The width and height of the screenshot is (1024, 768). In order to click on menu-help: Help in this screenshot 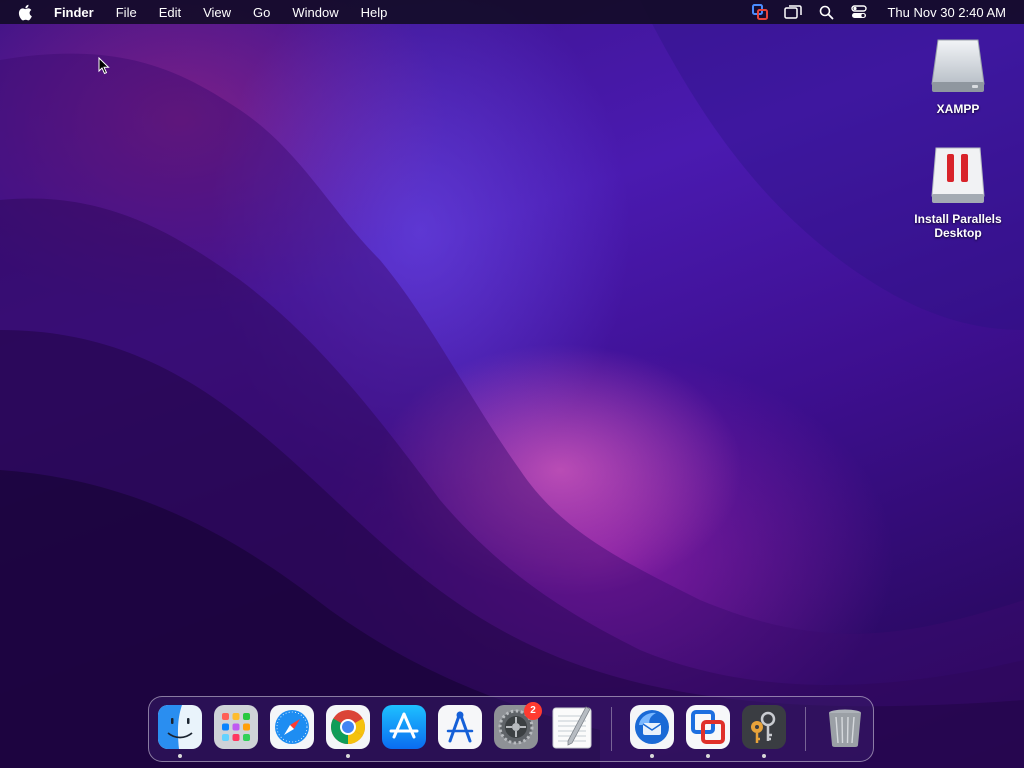, I will do `click(374, 12)`.